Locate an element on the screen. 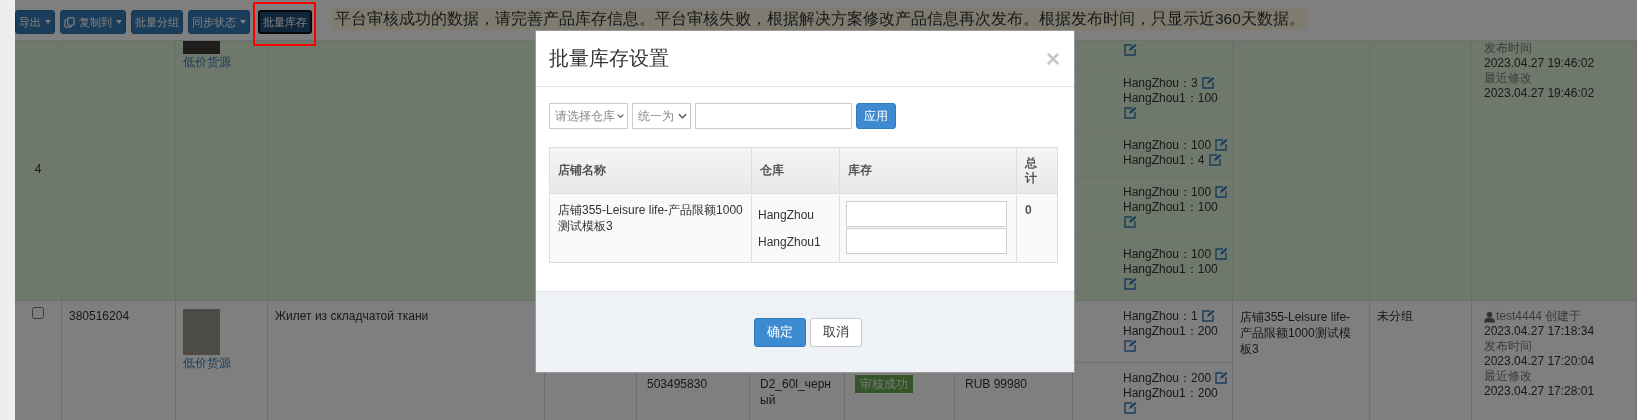 The height and width of the screenshot is (420, 1637). product-title: Жилет из складчатой ткани is located at coordinates (352, 316).